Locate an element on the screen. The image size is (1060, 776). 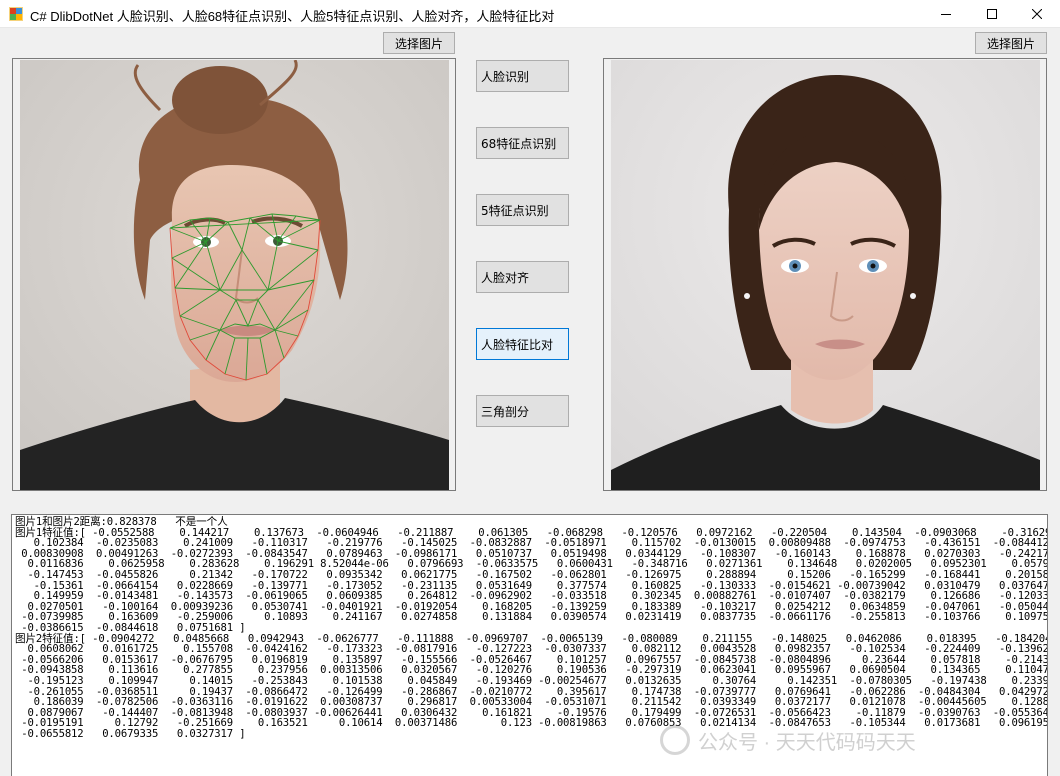
result-line: 图片1和图片2距离:0.828378 不是一个人 is located at coordinates (121, 522).